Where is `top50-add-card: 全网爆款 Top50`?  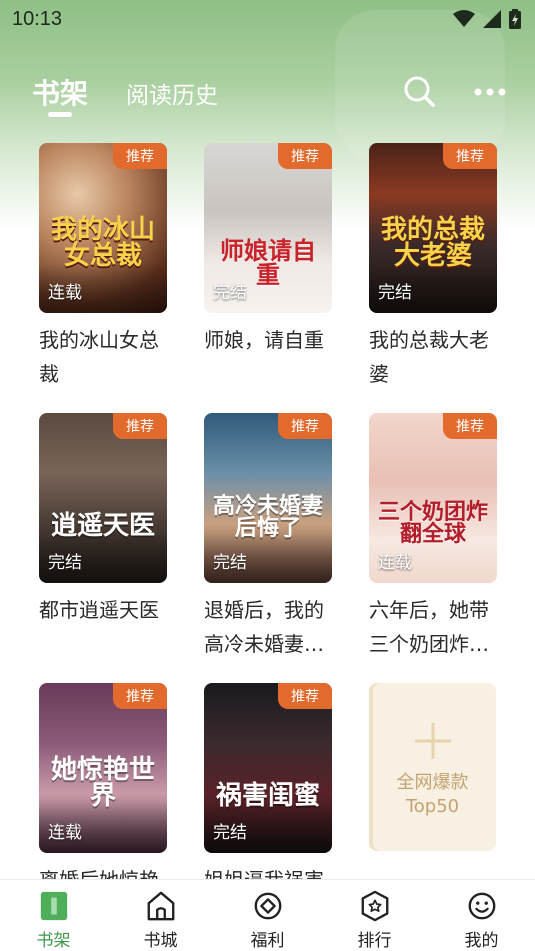 top50-add-card: 全网爆款 Top50 is located at coordinates (432, 767).